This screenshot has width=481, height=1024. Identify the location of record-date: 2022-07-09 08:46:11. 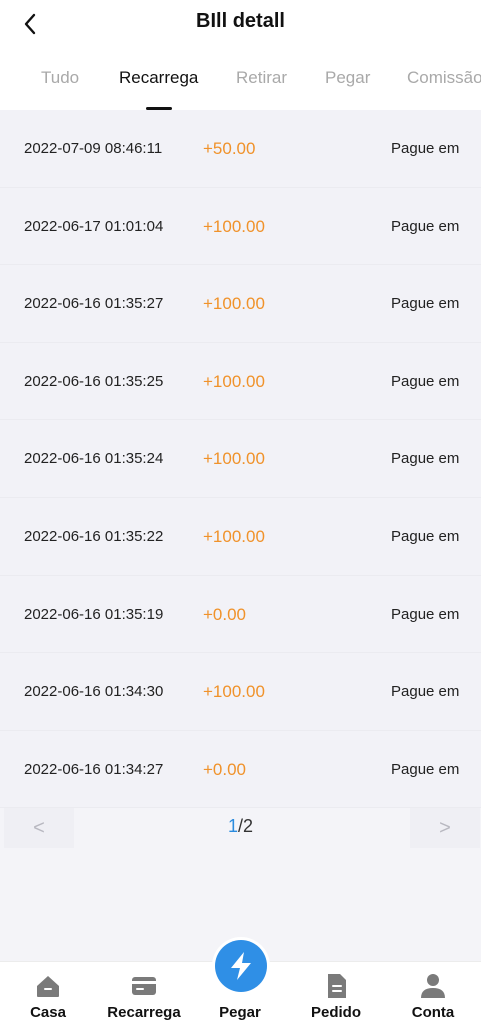
(93, 148).